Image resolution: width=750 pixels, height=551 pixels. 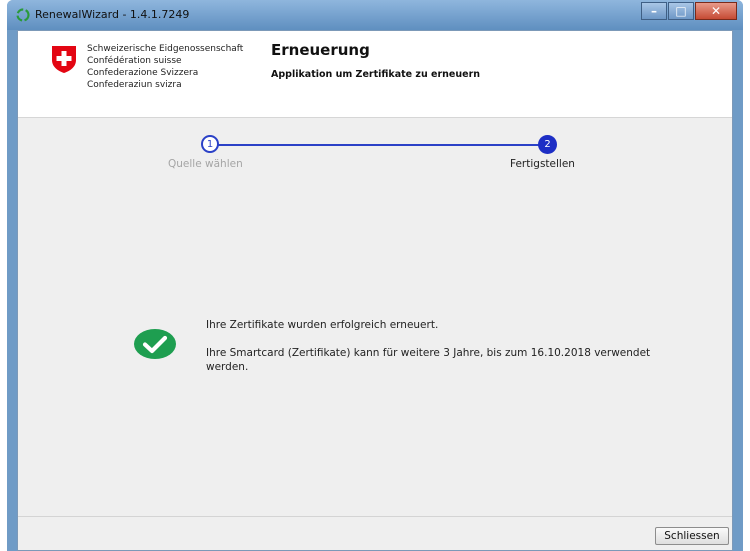 What do you see at coordinates (64, 59) in the screenshot?
I see `swiss-cross-icon` at bounding box center [64, 59].